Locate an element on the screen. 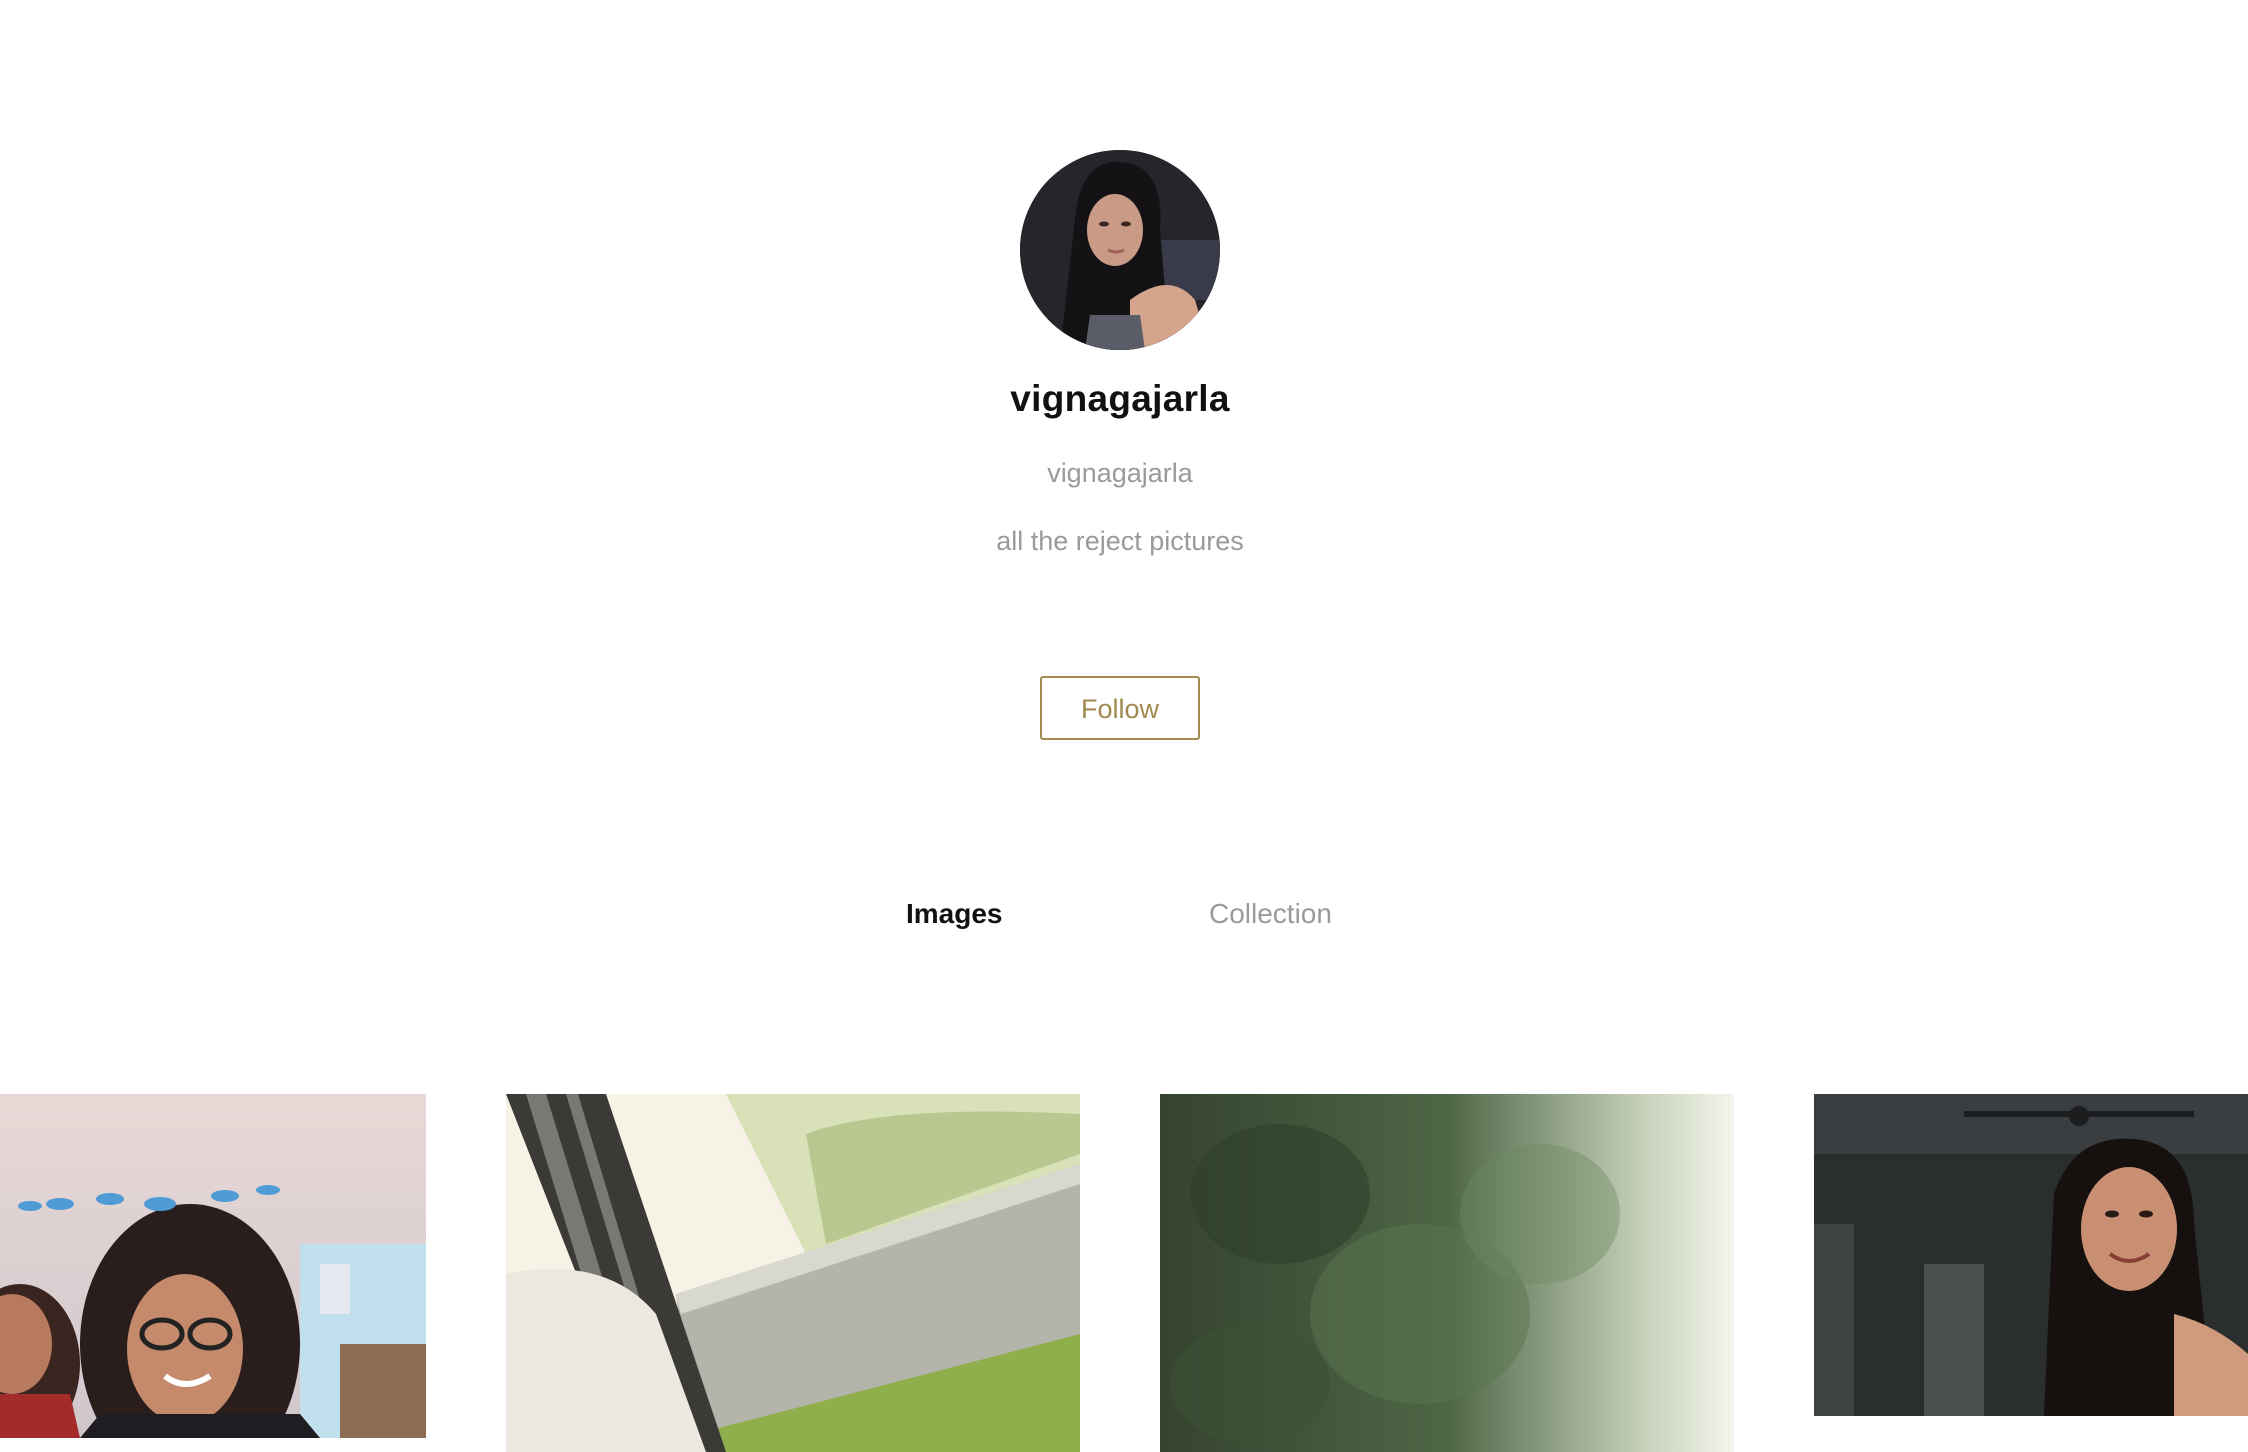  classroom-selfie-image is located at coordinates (213, 1266).